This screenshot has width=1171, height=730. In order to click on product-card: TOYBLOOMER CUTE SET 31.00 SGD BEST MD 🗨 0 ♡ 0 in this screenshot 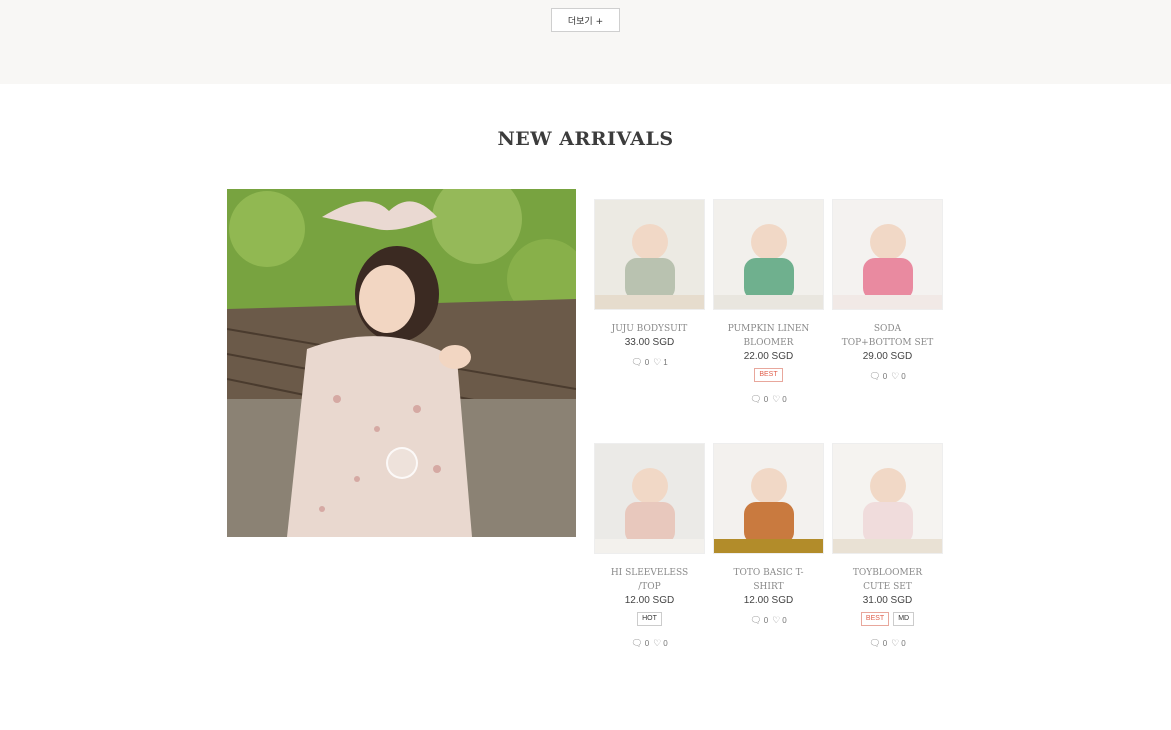, I will do `click(887, 546)`.